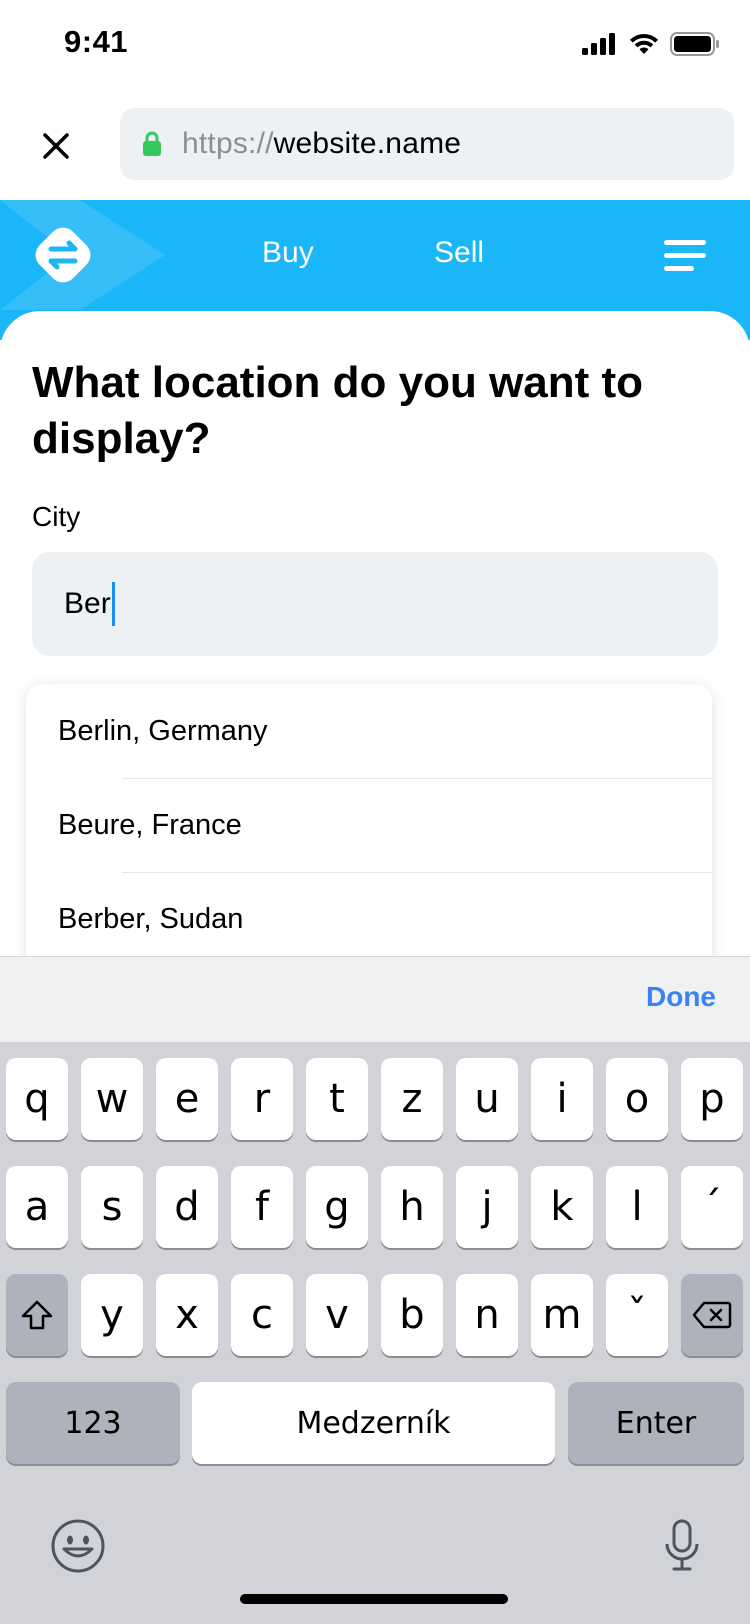 Image resolution: width=750 pixels, height=1624 pixels. What do you see at coordinates (288, 253) in the screenshot?
I see `nav-buy-link: Buy` at bounding box center [288, 253].